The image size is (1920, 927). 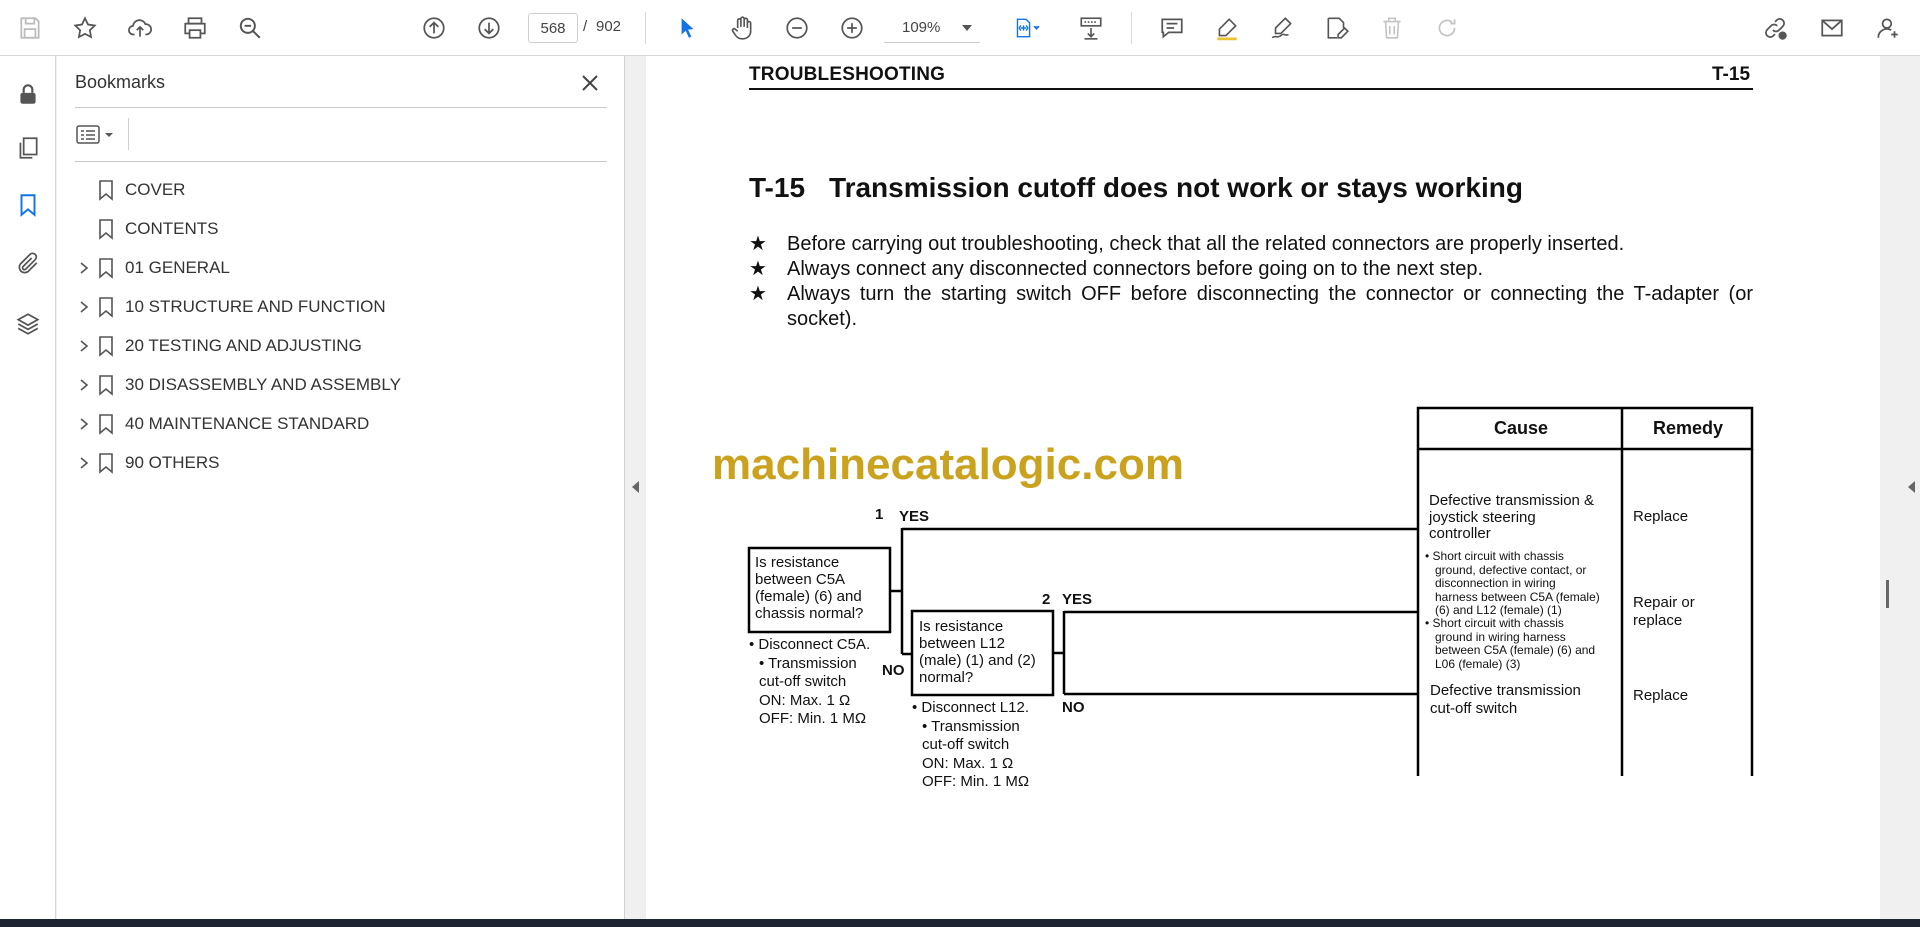 I want to click on sign-icon, so click(x=1282, y=28).